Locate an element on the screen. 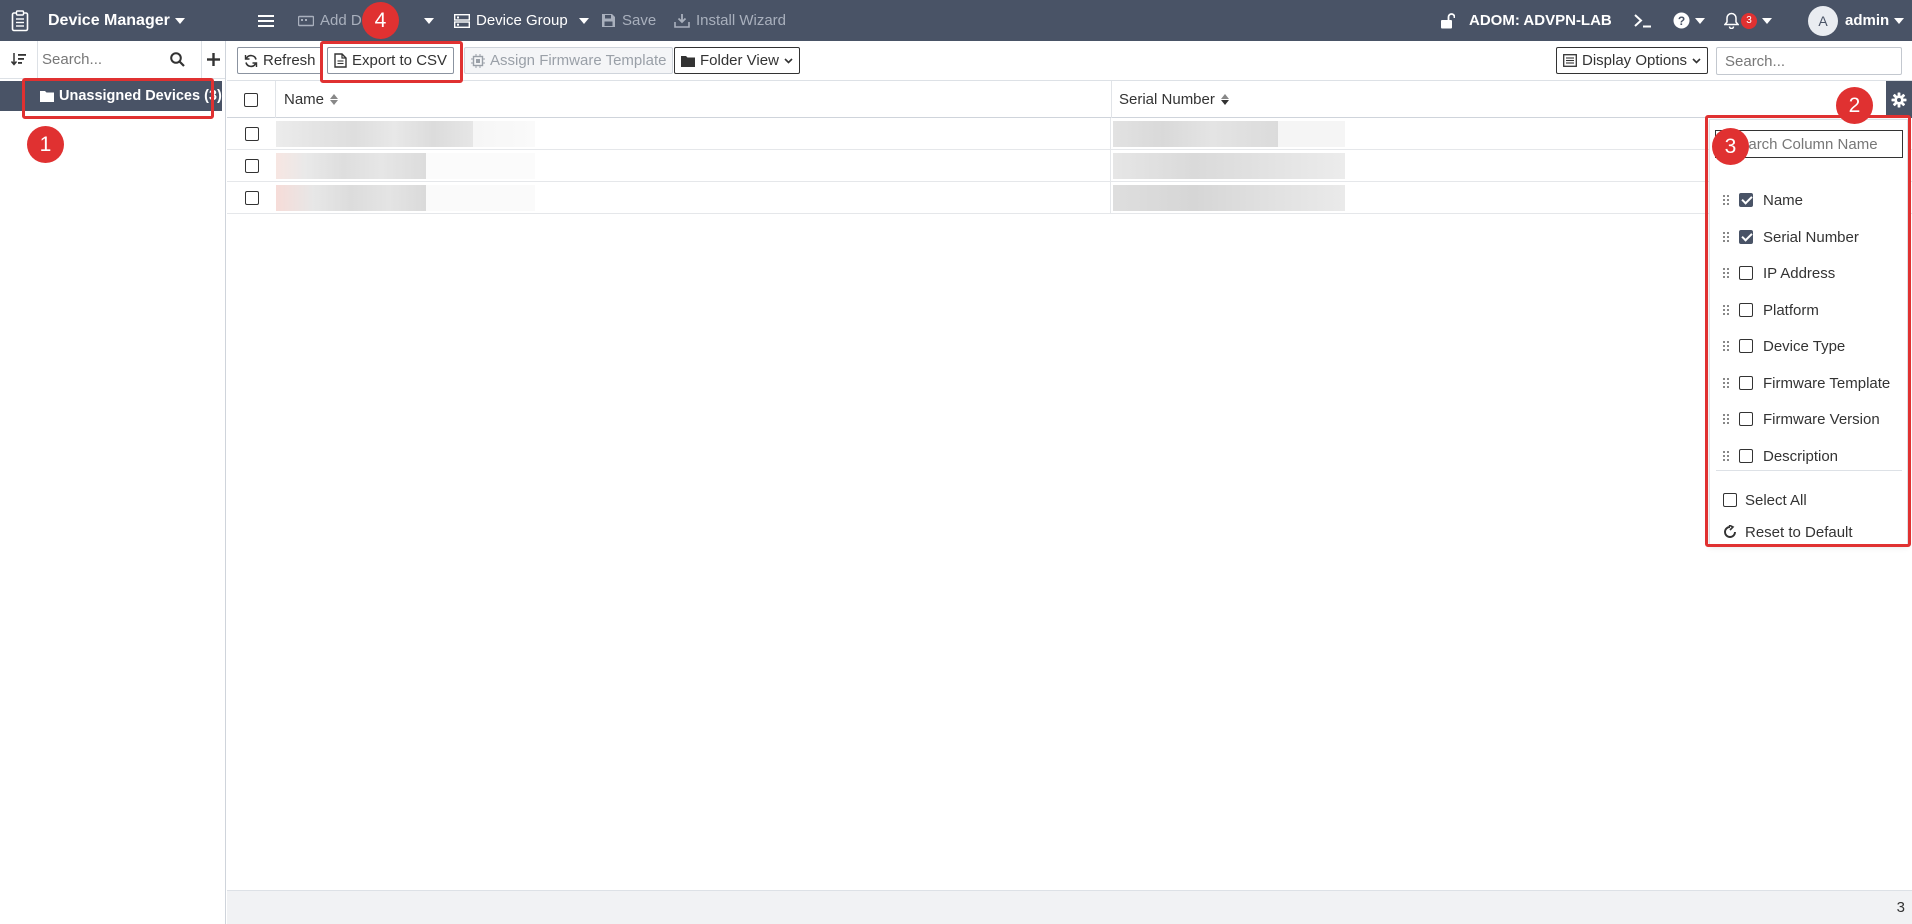 Image resolution: width=1912 pixels, height=924 pixels. hamburger-menu-icon is located at coordinates (266, 20).